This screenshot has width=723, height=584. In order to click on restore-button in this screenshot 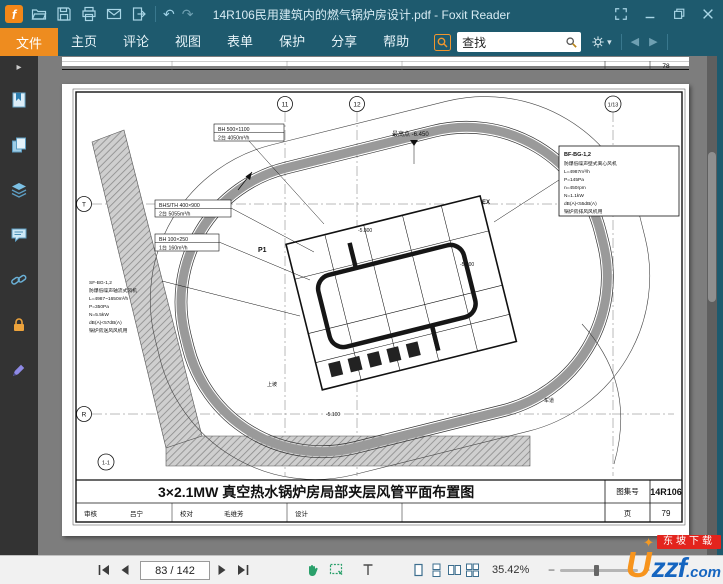, I will do `click(679, 14)`.